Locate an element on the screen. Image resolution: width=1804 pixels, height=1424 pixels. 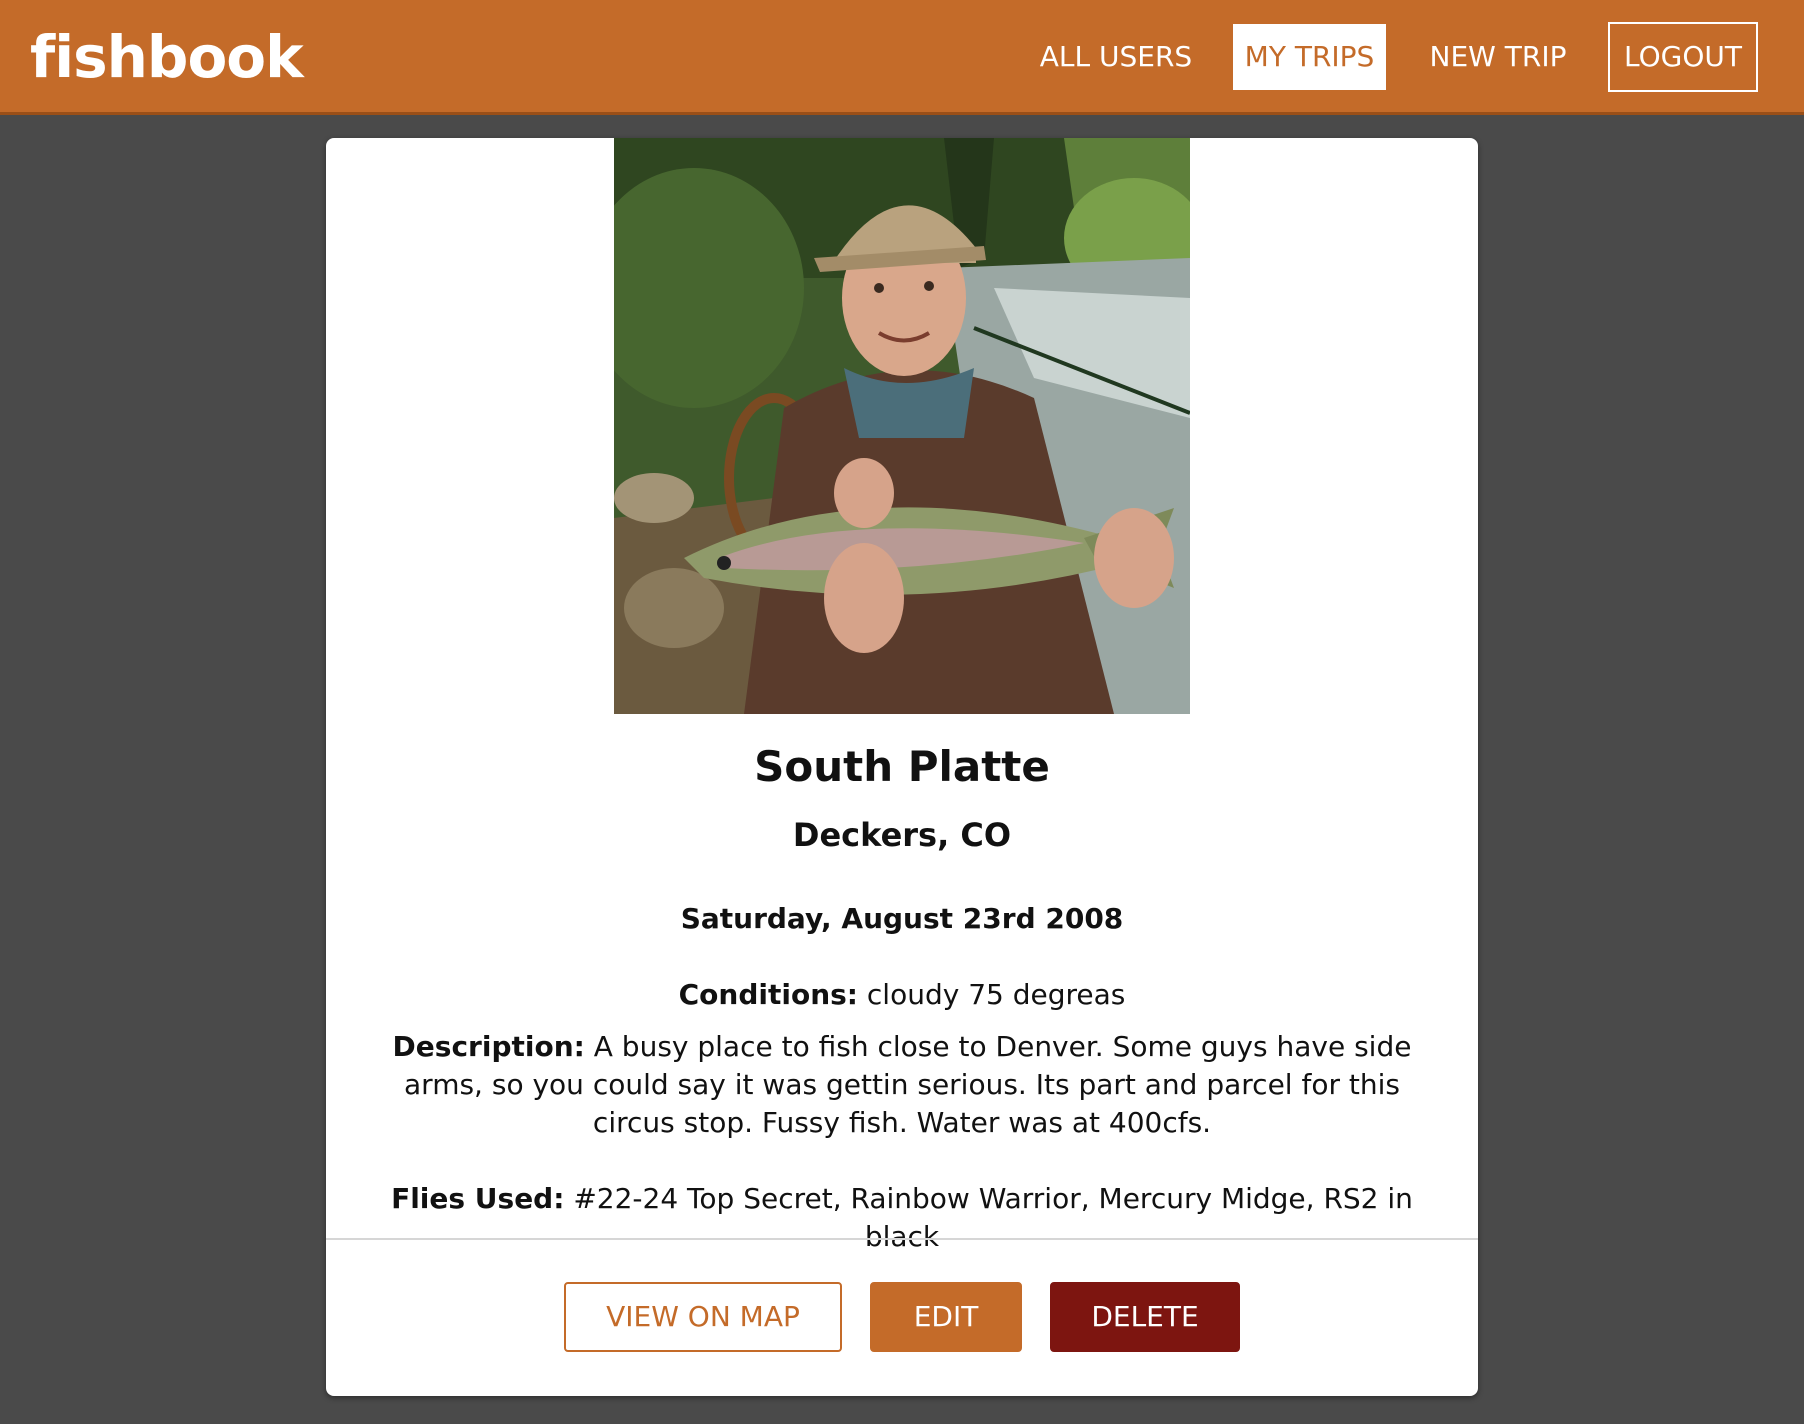
flies-label: Flies Used: is located at coordinates (478, 1198).